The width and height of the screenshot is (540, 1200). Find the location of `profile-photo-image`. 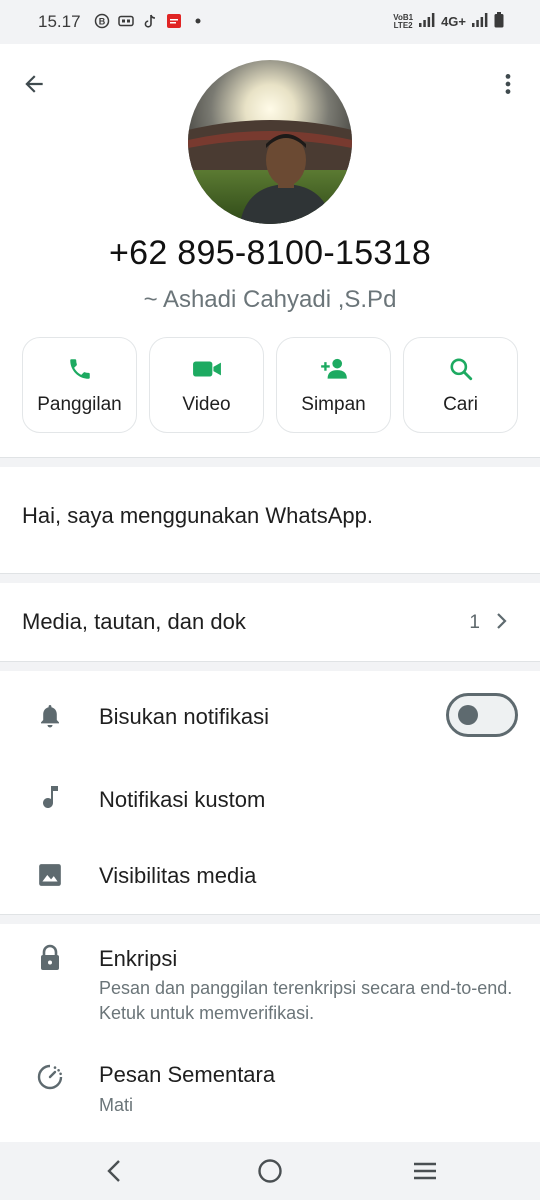

profile-photo-image is located at coordinates (270, 142).